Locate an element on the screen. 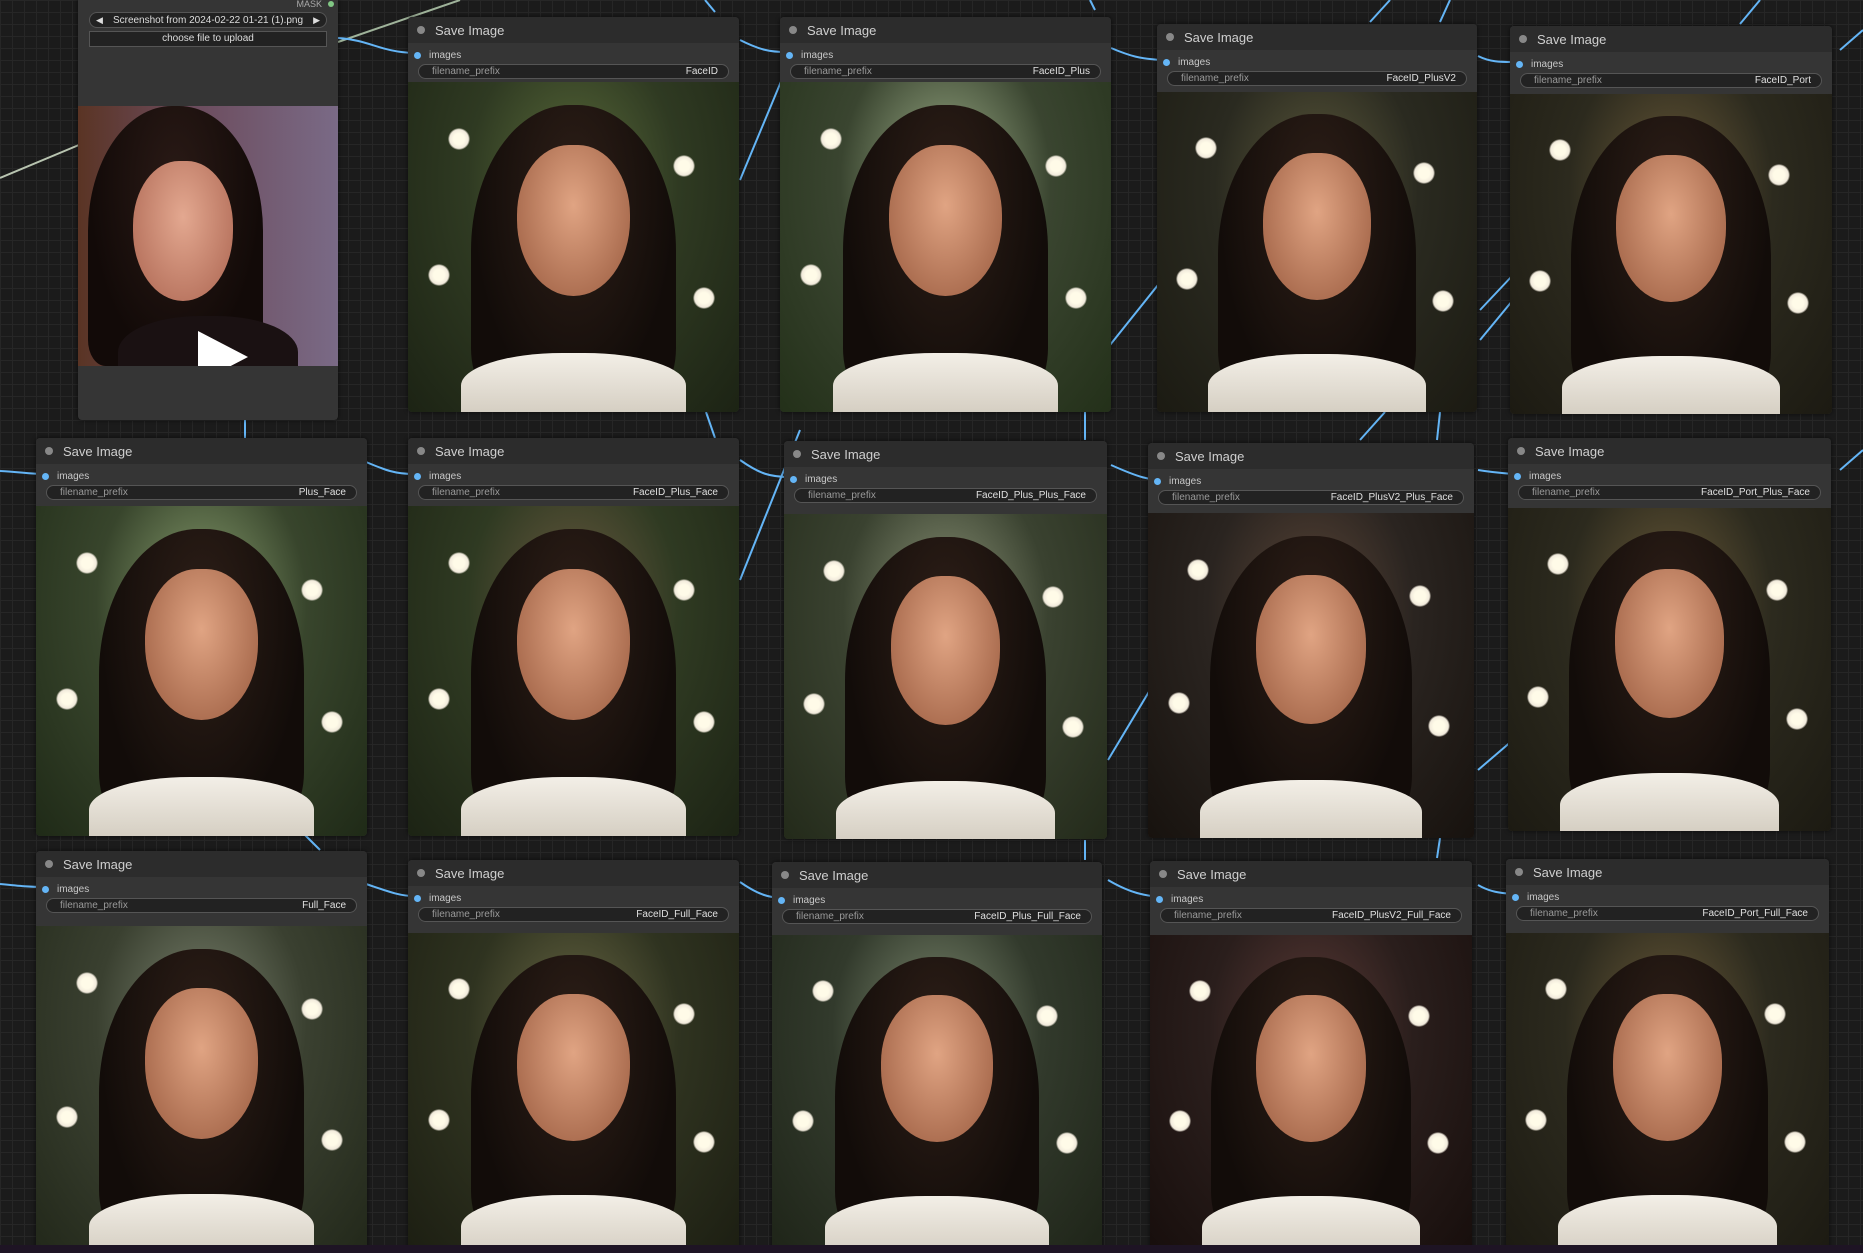  filename-prefix-field: filename_prefix FaceID_Port is located at coordinates (1671, 80).